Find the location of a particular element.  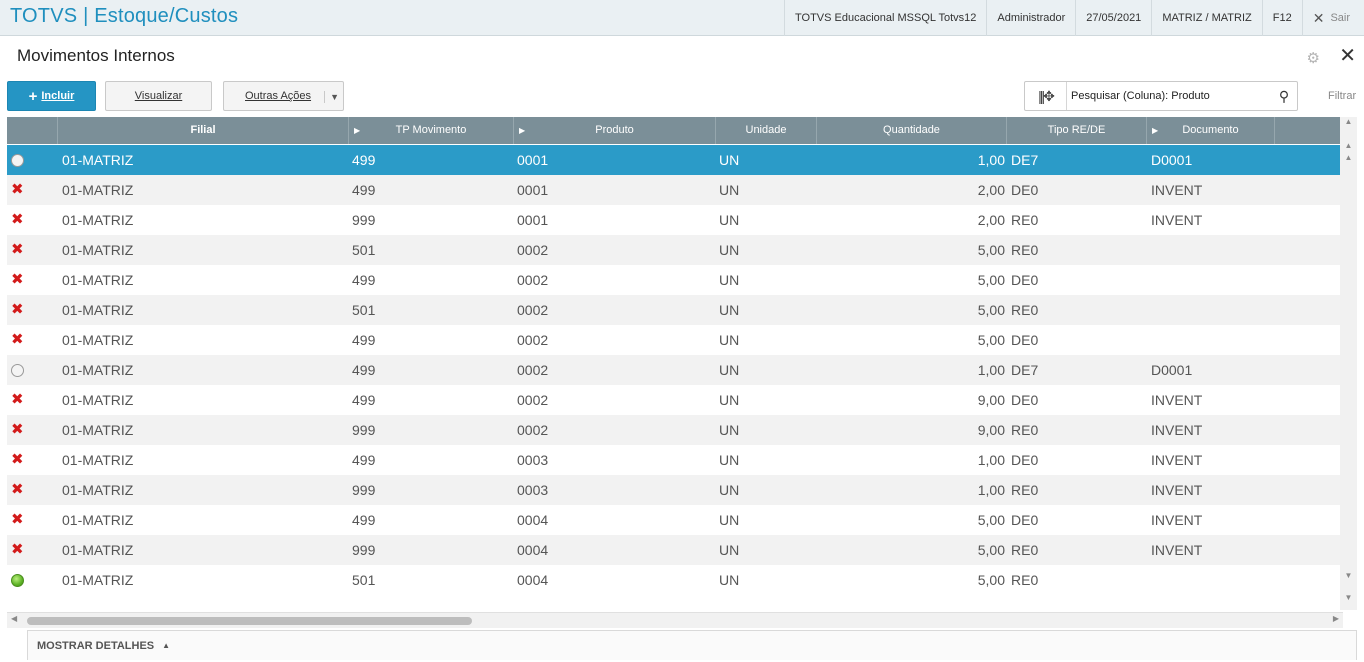

header-tipo-re-de: Tipo RE/DE is located at coordinates (1077, 130).